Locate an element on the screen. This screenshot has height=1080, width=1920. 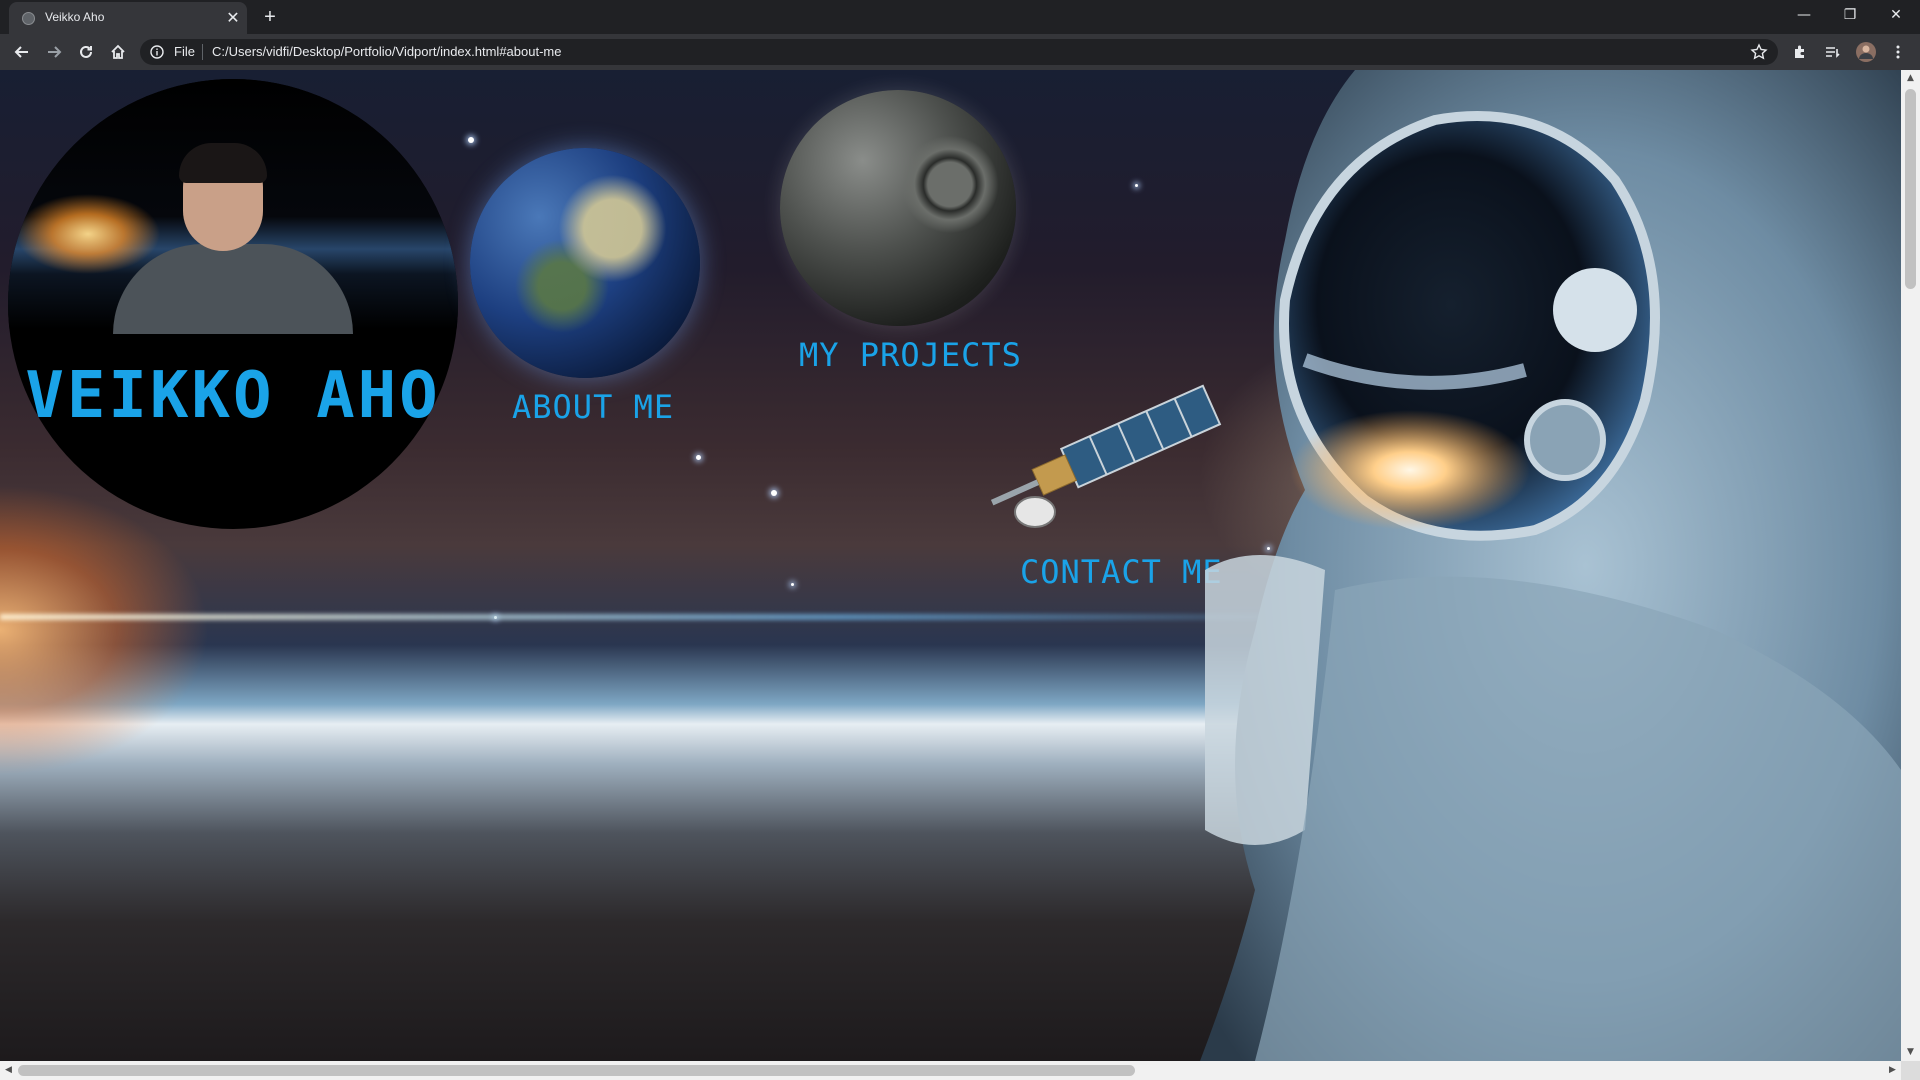
reading-list-icon is located at coordinates (1833, 52).